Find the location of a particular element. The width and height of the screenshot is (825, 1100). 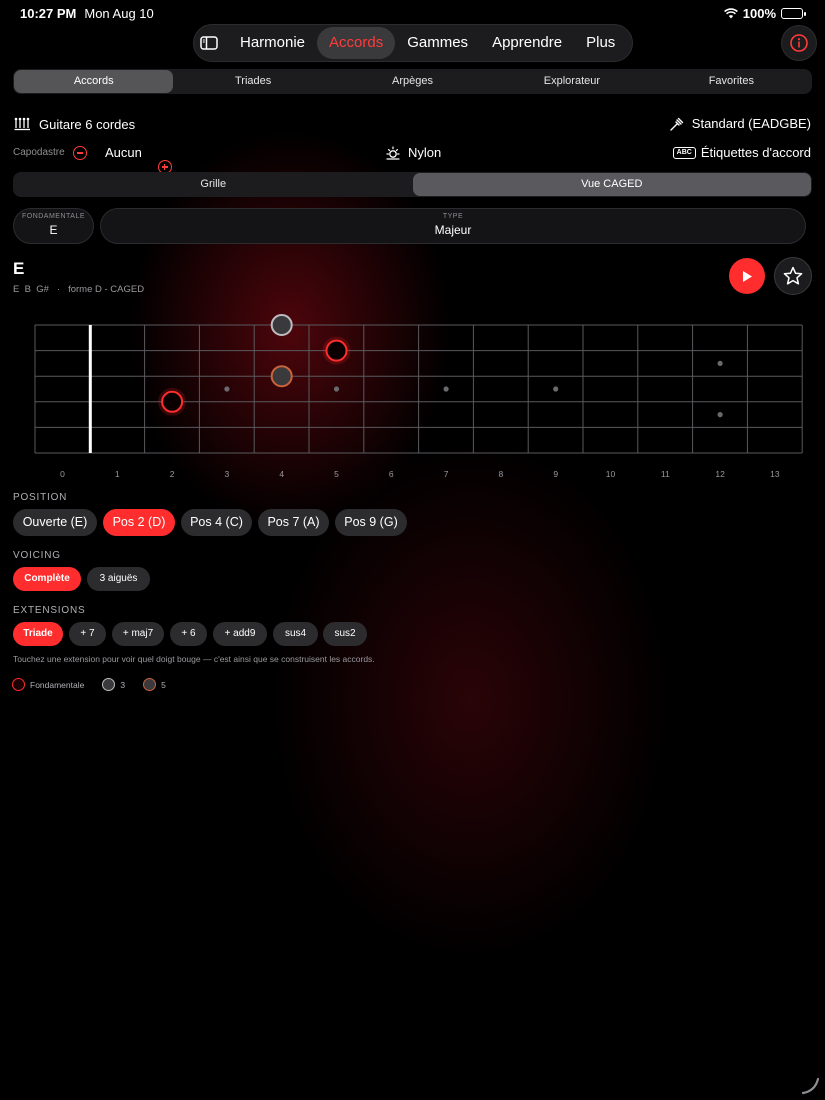

tab-triades: Triades is located at coordinates (252, 81).